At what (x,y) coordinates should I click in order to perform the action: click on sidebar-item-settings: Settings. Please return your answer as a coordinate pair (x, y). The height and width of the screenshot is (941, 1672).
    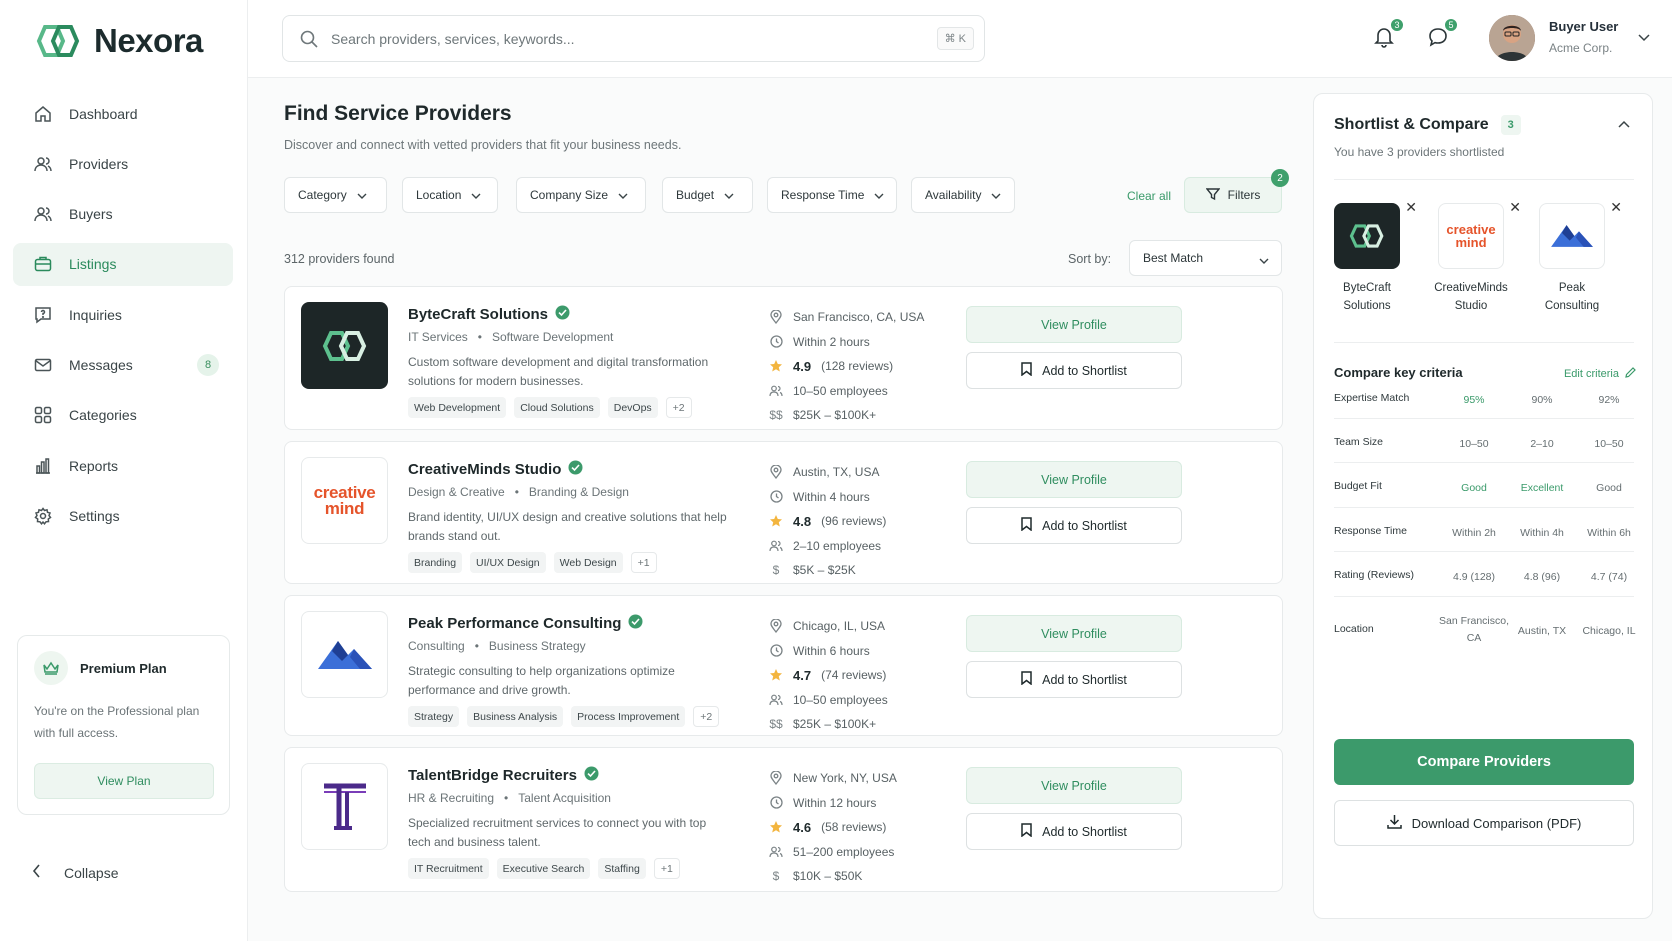
    Looking at the image, I should click on (123, 515).